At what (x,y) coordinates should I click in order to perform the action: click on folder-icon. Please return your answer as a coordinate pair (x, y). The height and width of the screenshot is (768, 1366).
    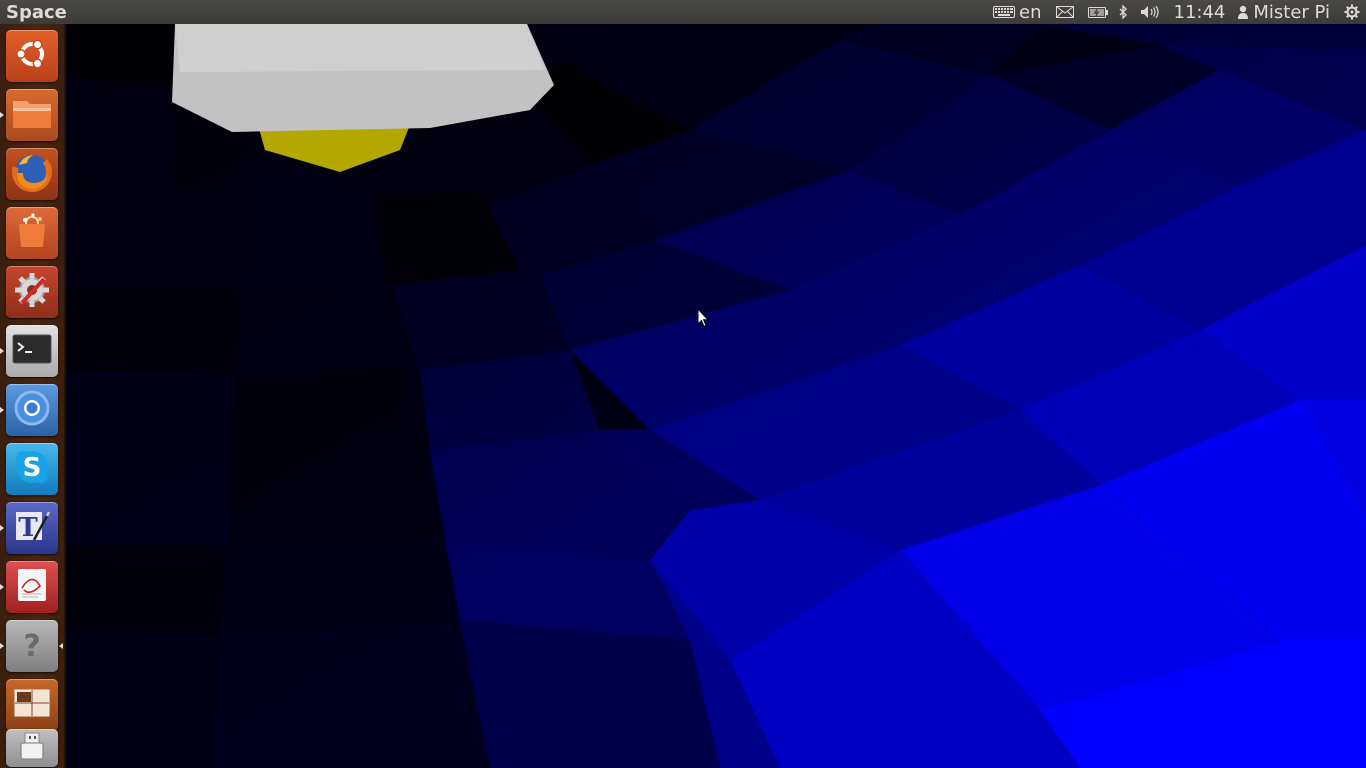
    Looking at the image, I should click on (32, 115).